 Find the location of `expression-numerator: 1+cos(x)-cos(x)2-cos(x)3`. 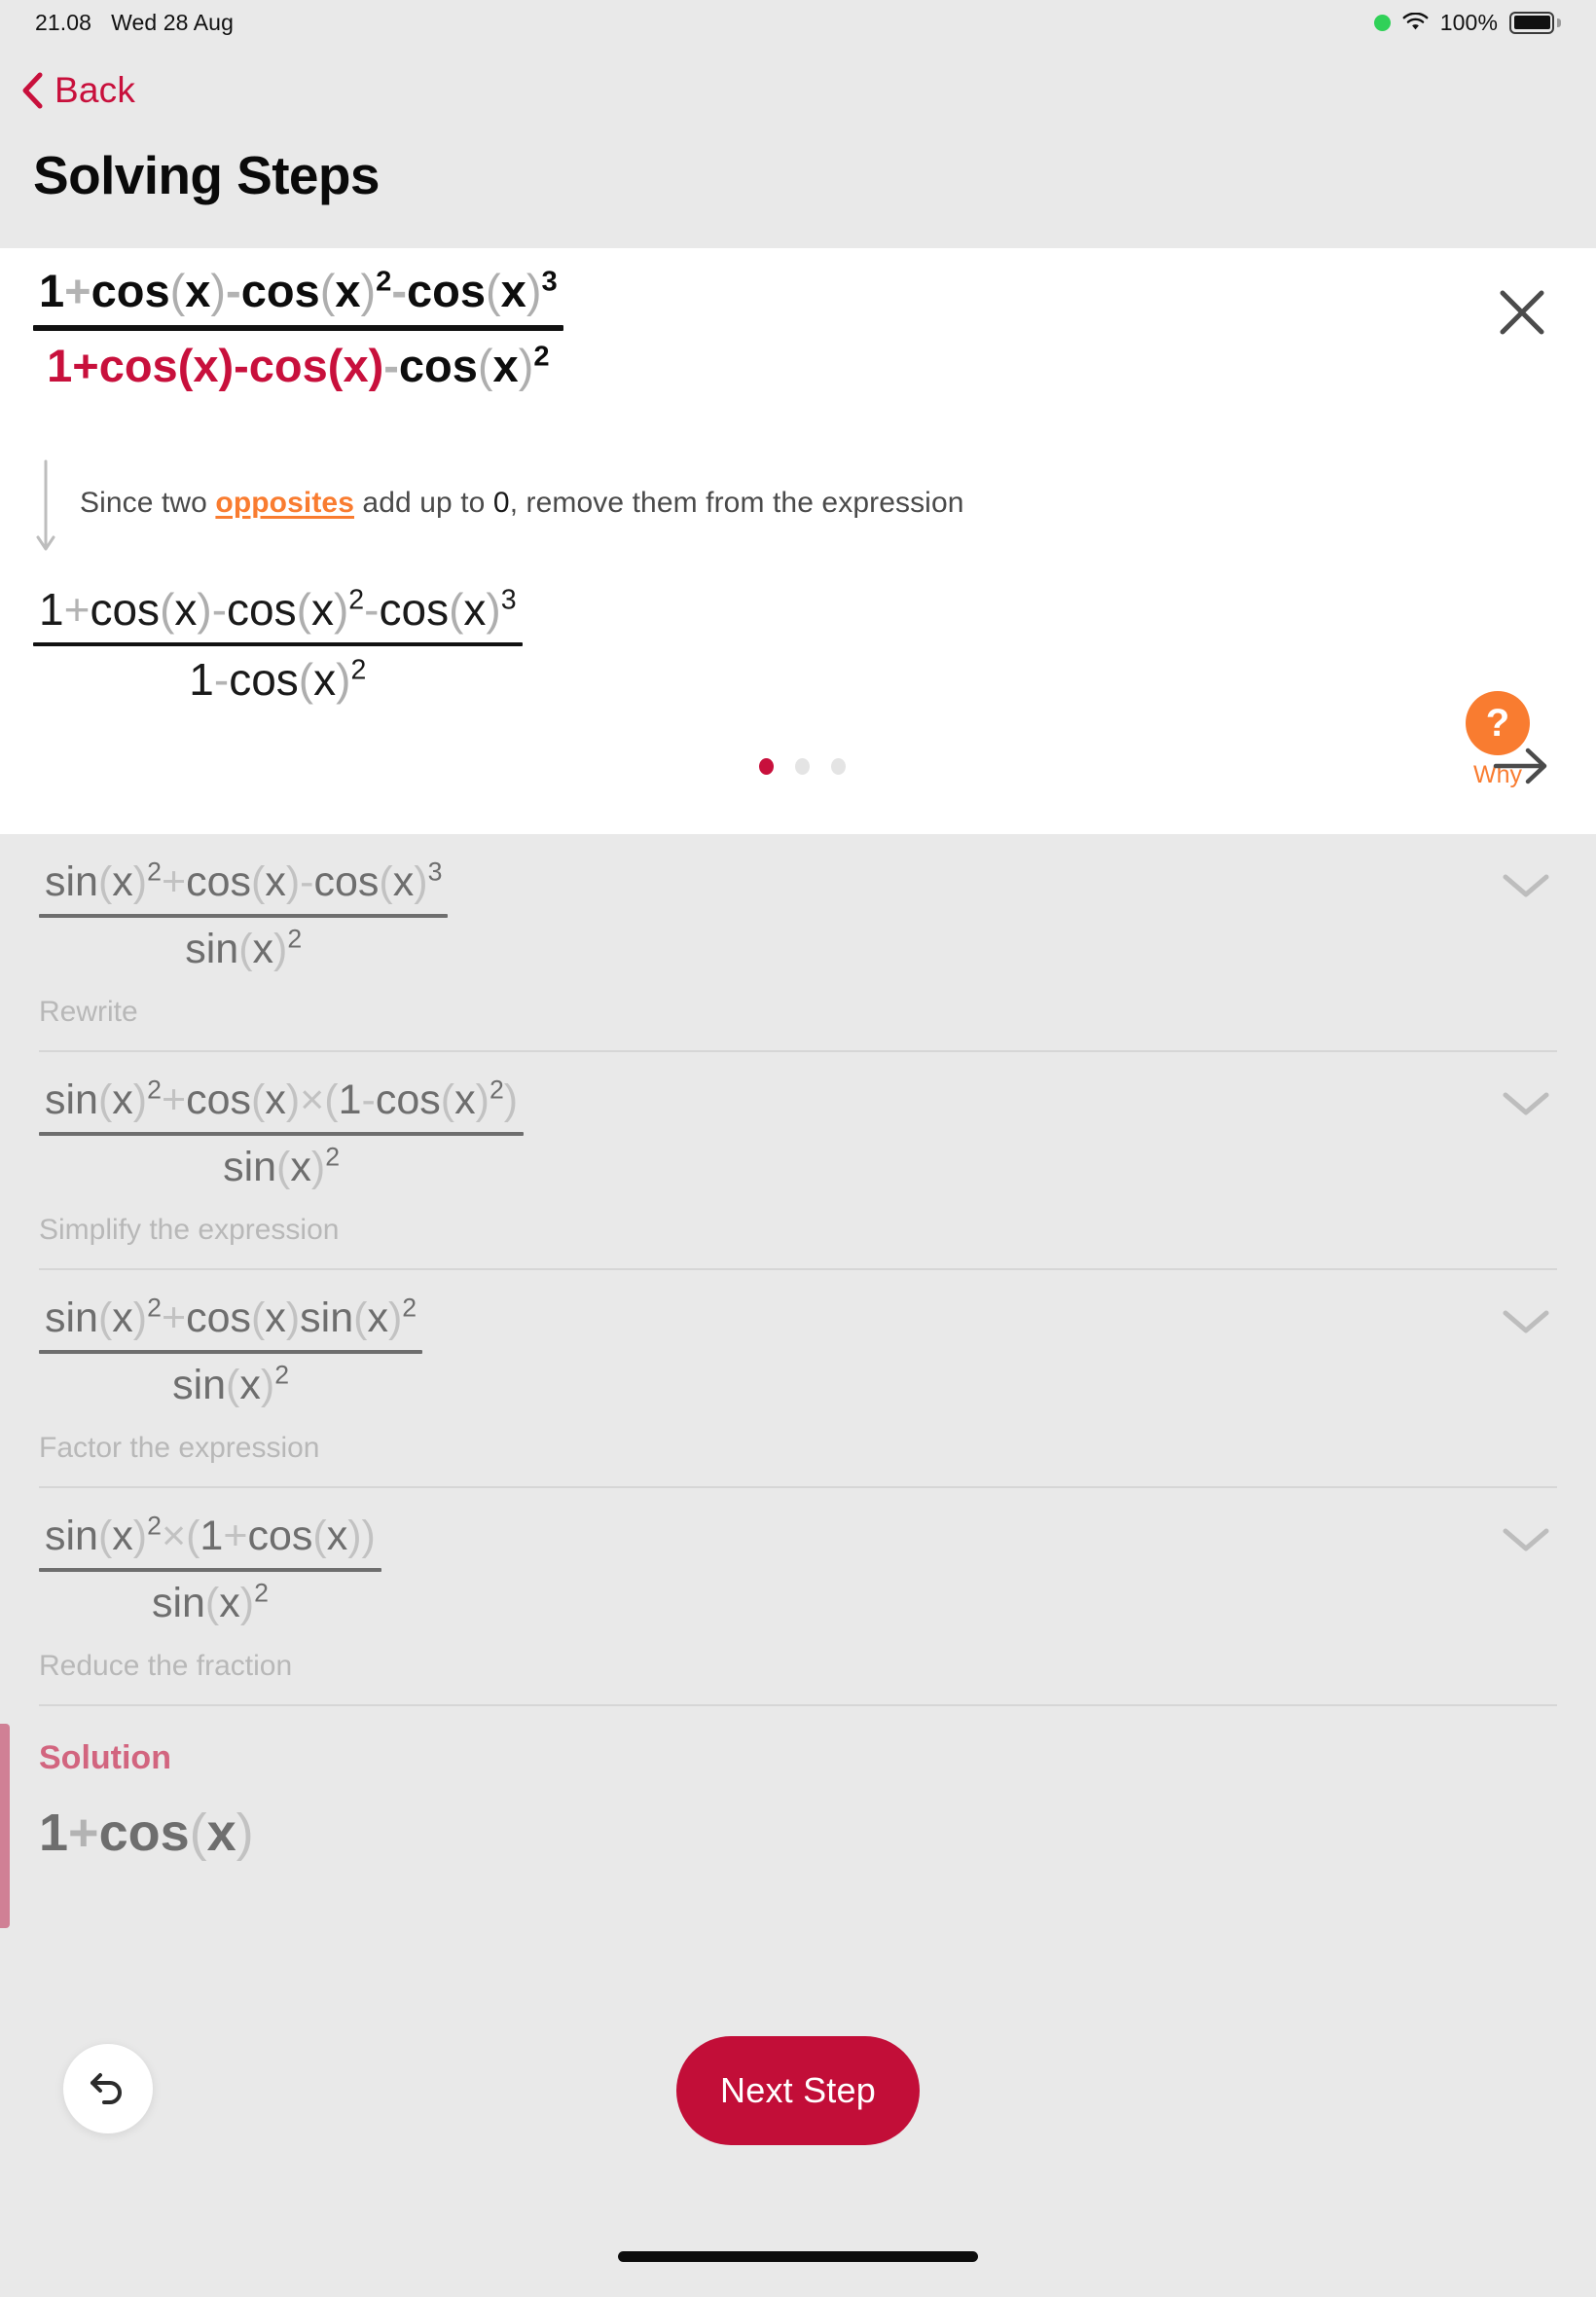

expression-numerator: 1+cos(x)-cos(x)2-cos(x)3 is located at coordinates (298, 291).